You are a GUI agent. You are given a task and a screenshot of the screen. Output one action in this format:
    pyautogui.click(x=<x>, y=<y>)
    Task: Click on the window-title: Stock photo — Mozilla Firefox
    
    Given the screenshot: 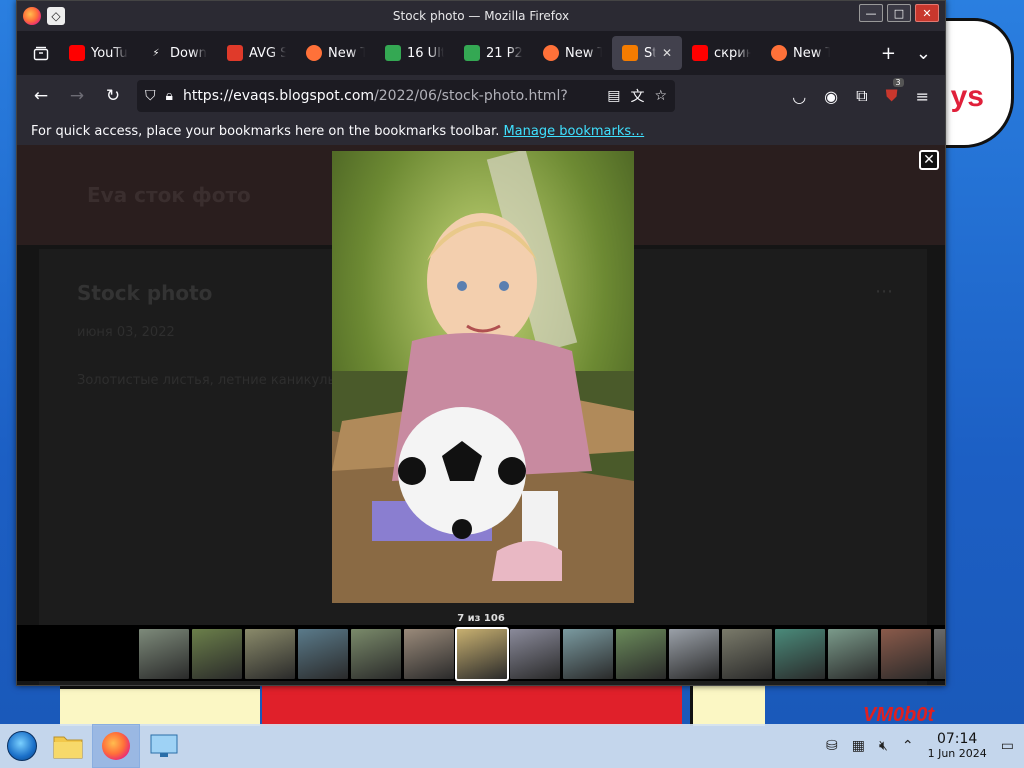 What is the action you would take?
    pyautogui.click(x=481, y=16)
    